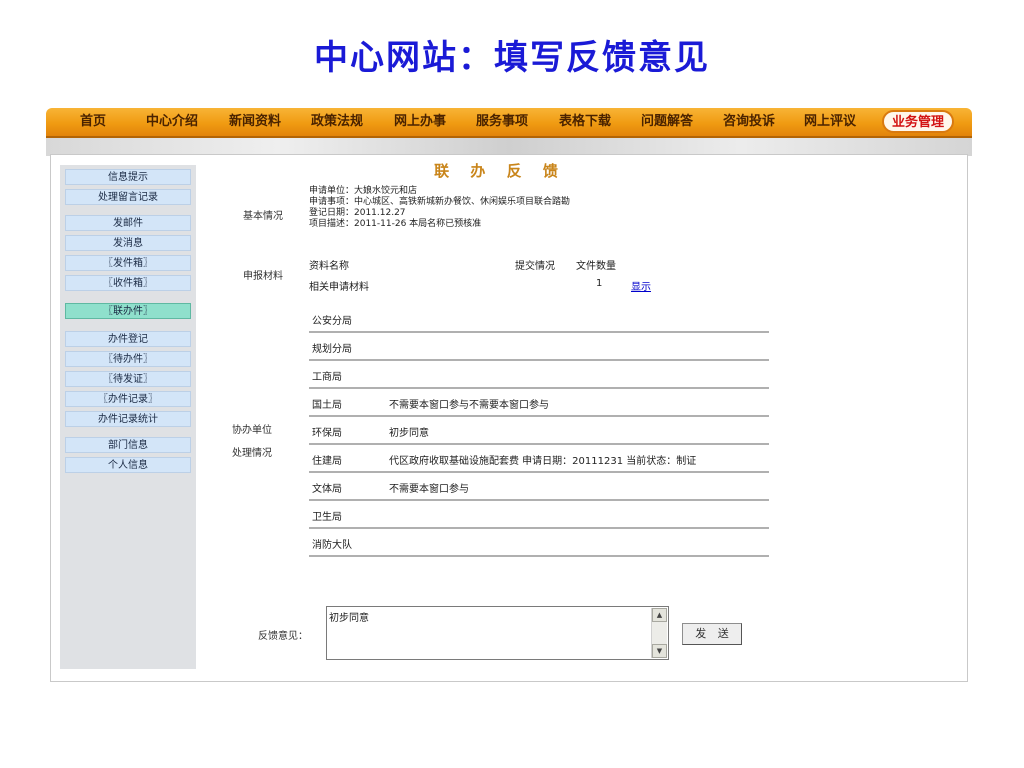 The height and width of the screenshot is (768, 1024). I want to click on materials-col-status: 提交情况, so click(535, 266).